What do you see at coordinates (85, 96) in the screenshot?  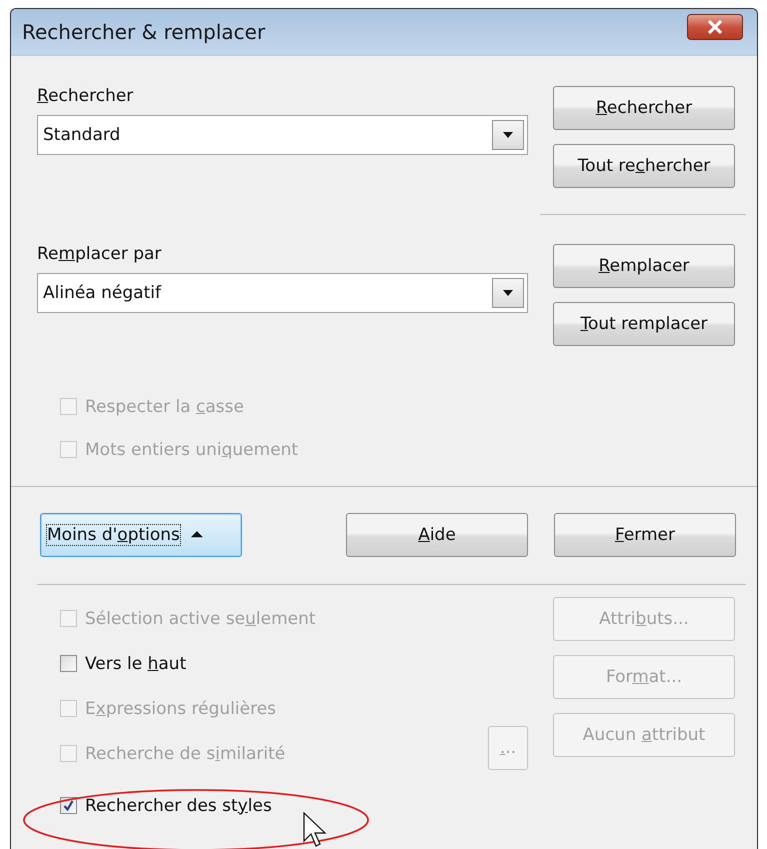 I see `field-label: Rechercher` at bounding box center [85, 96].